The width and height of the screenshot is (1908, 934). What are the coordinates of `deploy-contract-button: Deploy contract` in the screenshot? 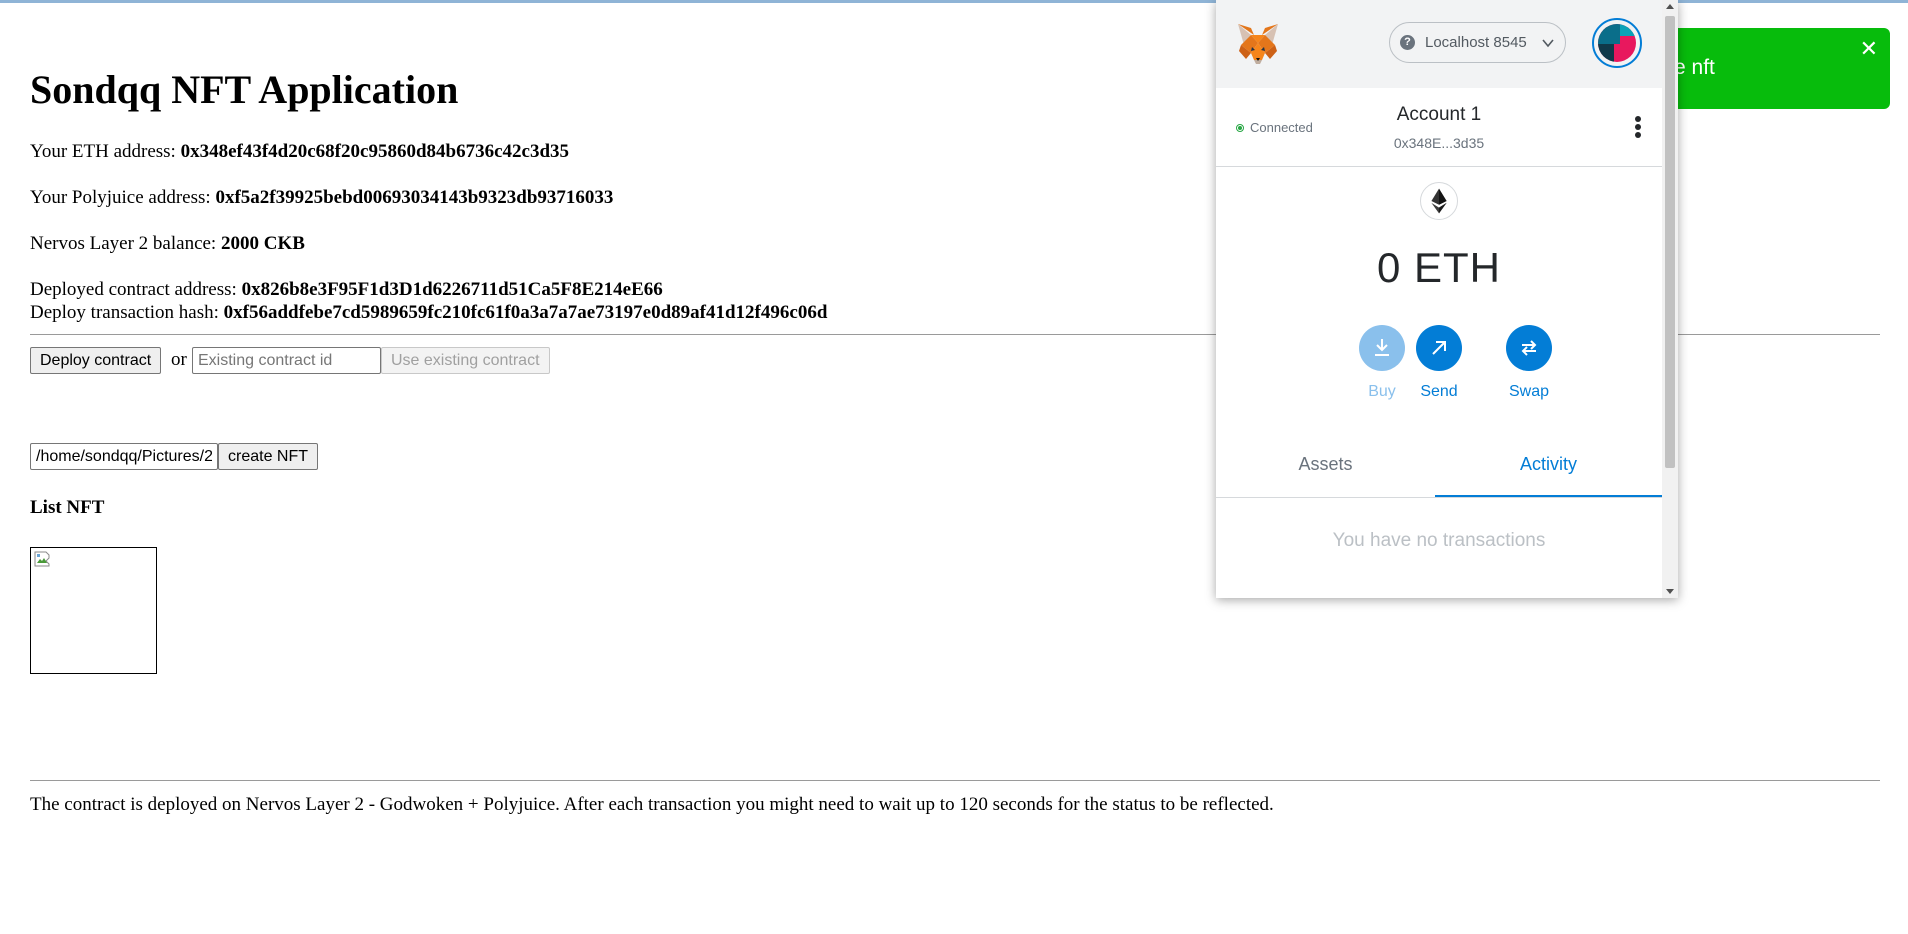 It's located at (96, 360).